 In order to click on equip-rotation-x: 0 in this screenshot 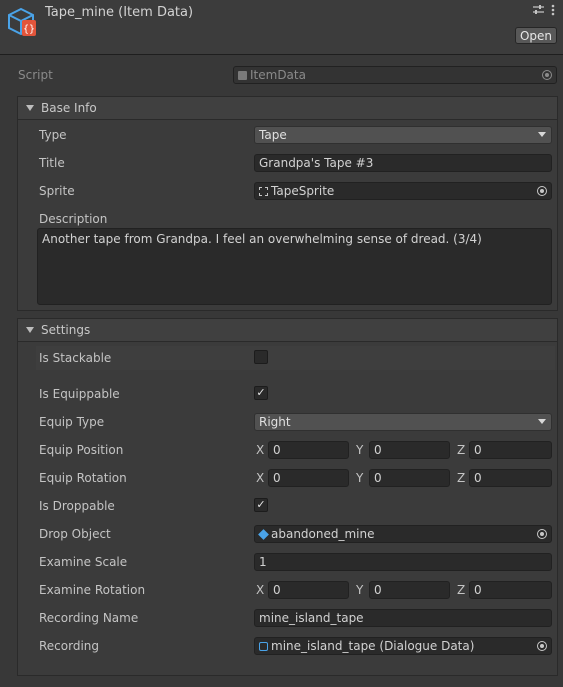, I will do `click(308, 478)`.